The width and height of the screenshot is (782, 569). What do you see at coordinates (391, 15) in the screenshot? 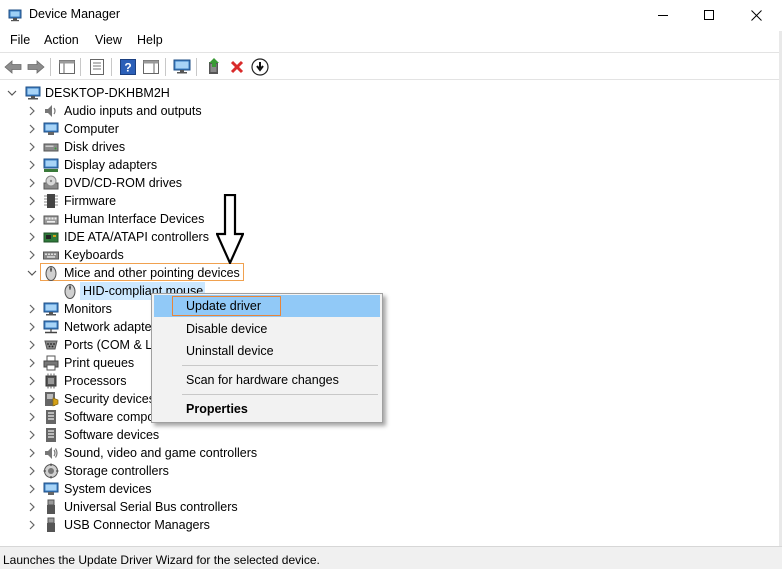
I see `title-bar: Device Manager` at bounding box center [391, 15].